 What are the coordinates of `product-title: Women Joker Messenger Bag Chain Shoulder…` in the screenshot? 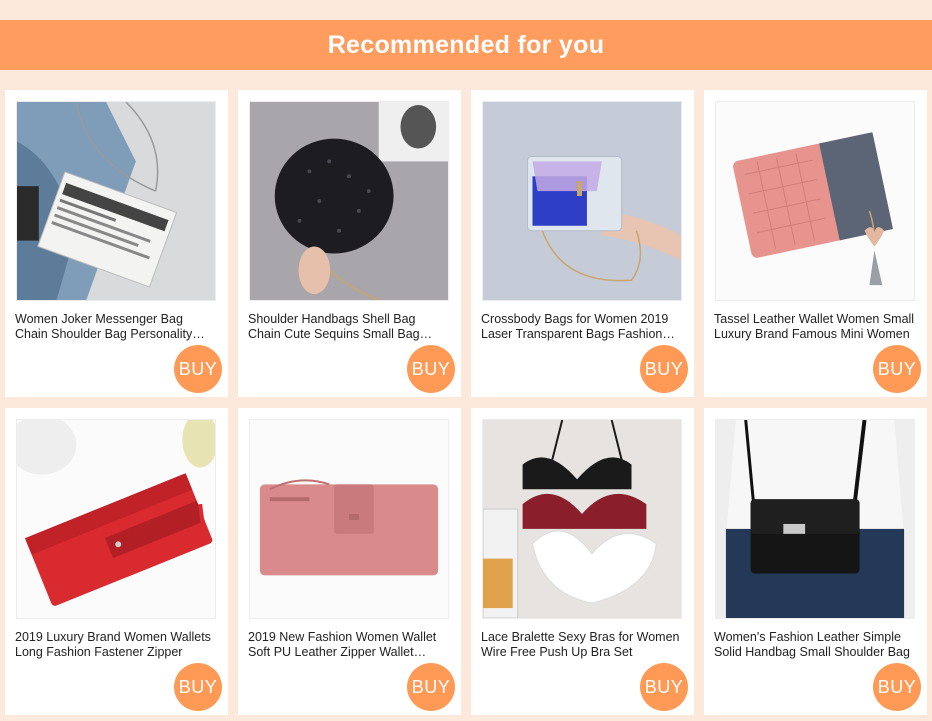 It's located at (116, 327).